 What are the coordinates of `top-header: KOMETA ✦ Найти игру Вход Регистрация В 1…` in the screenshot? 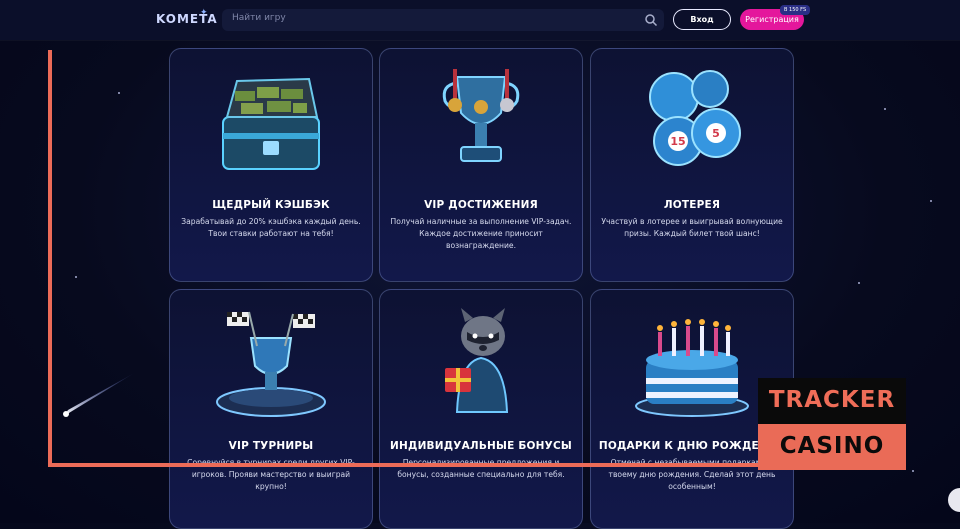 It's located at (480, 20).